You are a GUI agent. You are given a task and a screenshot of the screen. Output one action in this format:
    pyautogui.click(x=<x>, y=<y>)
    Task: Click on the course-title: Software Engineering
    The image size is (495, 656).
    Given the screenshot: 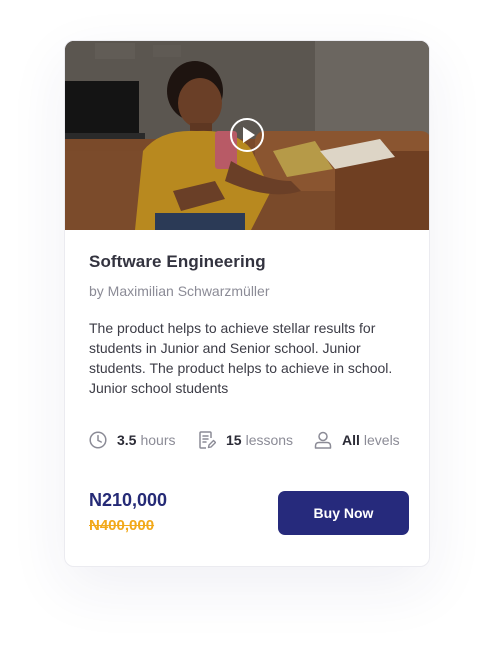 What is the action you would take?
    pyautogui.click(x=177, y=262)
    